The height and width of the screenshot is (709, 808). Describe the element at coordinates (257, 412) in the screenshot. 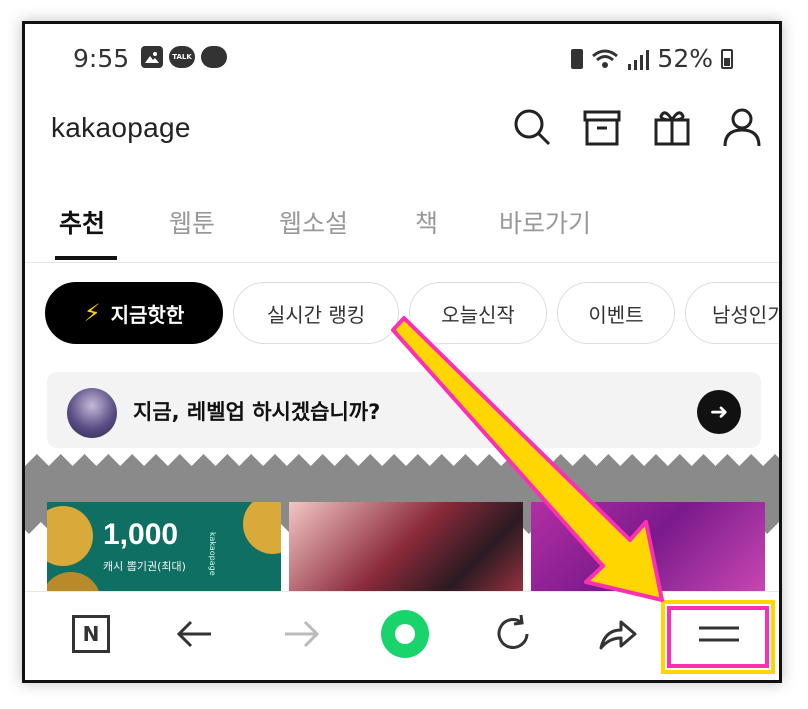

I see `banner-text: 지금, 레벨업 하시겠습니까?` at that location.